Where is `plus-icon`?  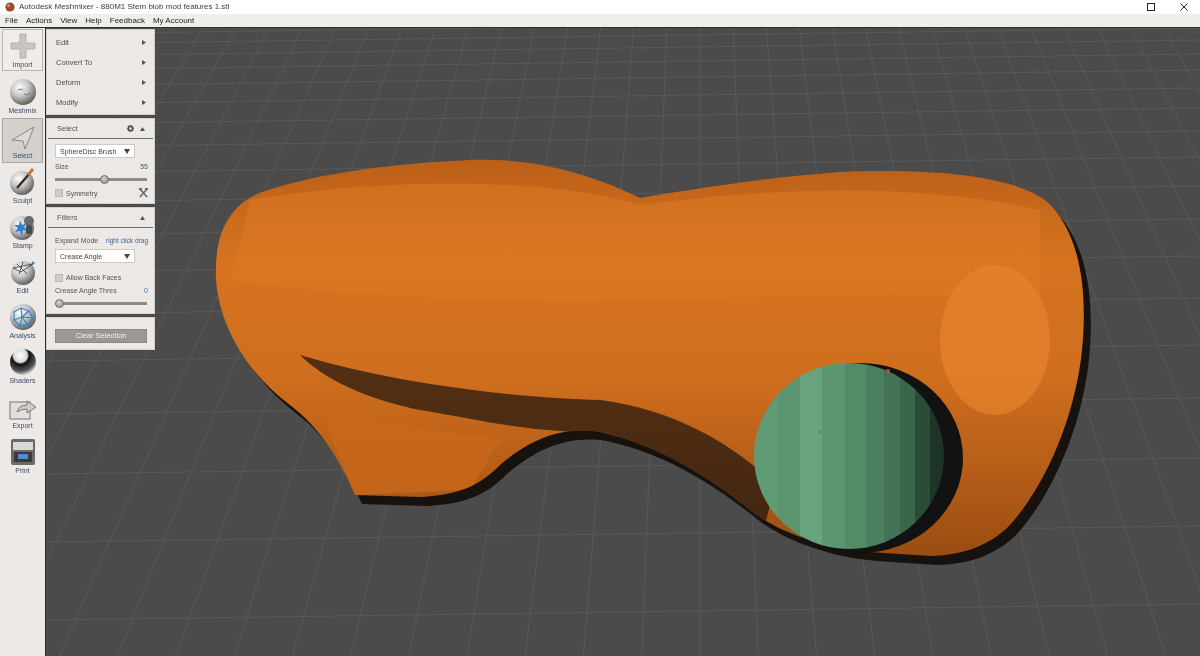 plus-icon is located at coordinates (22, 46).